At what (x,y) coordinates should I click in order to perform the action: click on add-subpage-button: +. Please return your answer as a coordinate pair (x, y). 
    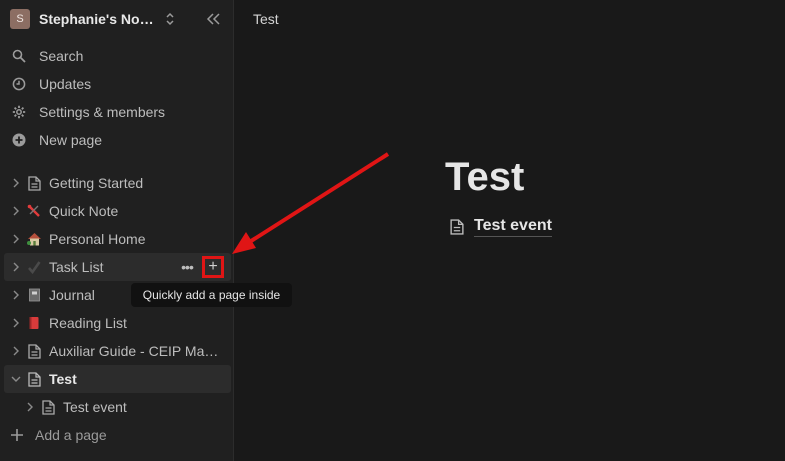
    Looking at the image, I should click on (213, 267).